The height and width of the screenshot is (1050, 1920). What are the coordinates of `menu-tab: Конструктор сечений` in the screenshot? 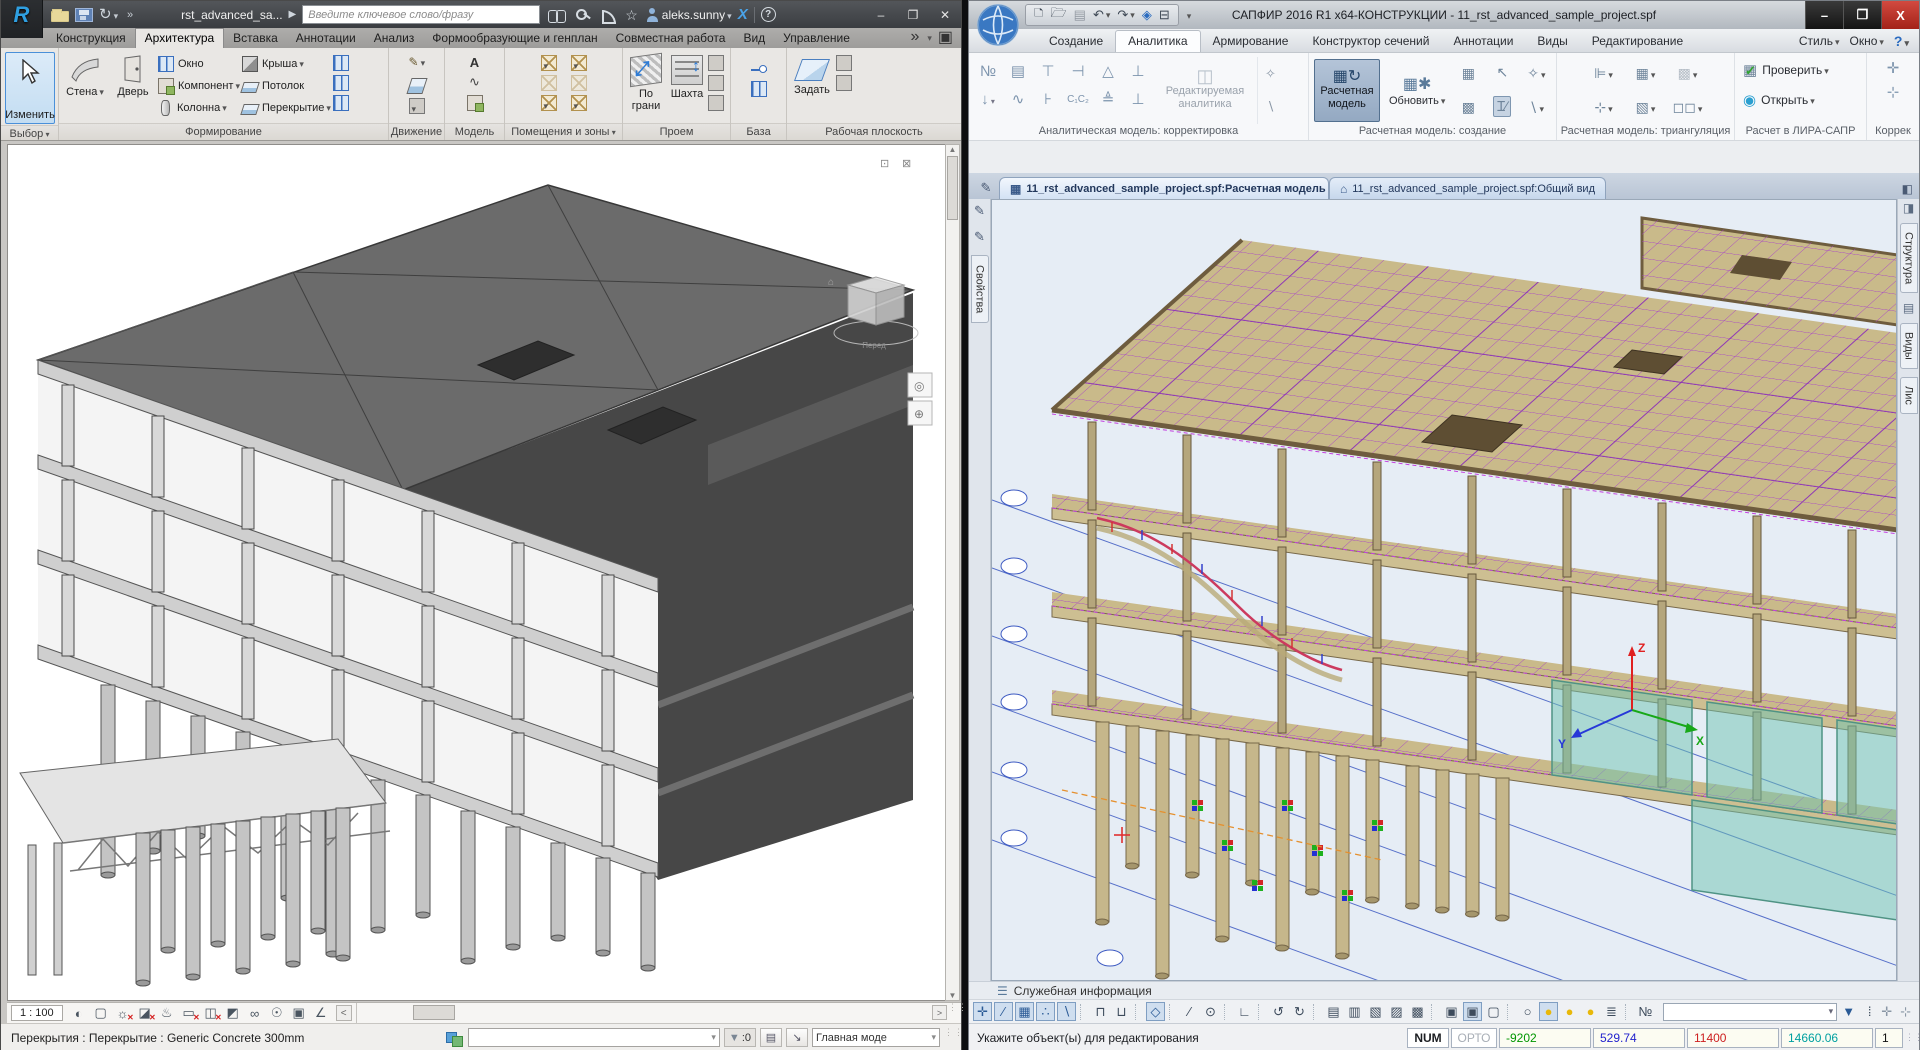 It's located at (1370, 41).